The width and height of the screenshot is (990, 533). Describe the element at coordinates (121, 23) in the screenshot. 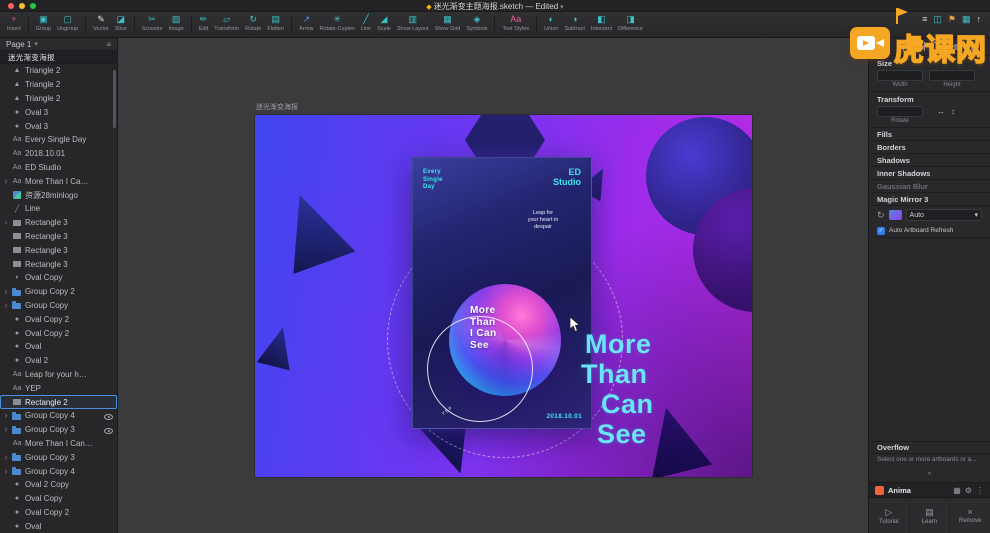

I see `toolbar-slice-button: ◪ Slice` at that location.